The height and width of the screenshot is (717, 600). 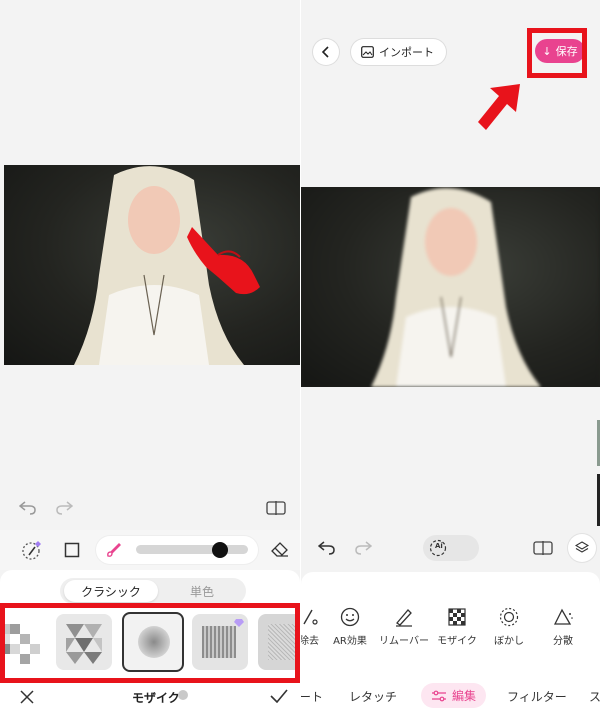 I want to click on slider-handle, so click(x=220, y=550).